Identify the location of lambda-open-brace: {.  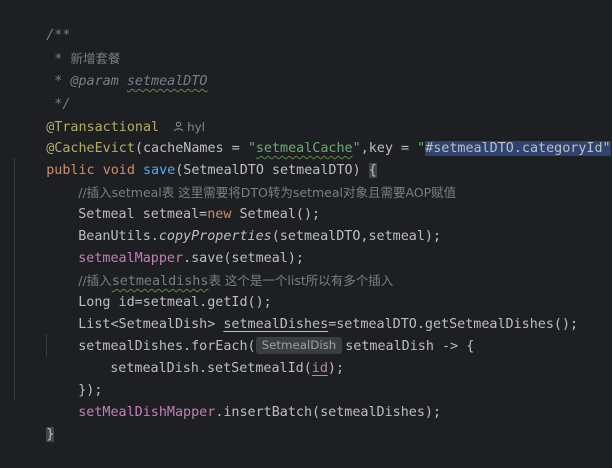
(470, 346).